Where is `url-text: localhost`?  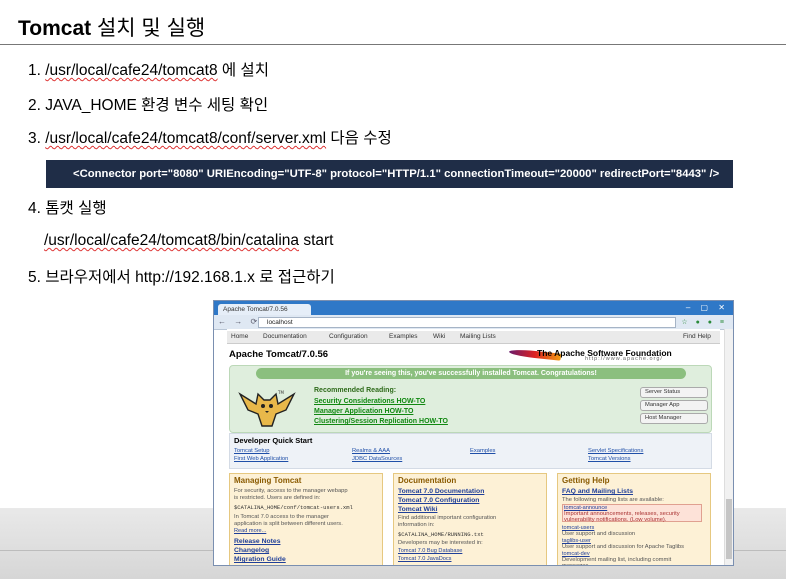 url-text: localhost is located at coordinates (280, 322).